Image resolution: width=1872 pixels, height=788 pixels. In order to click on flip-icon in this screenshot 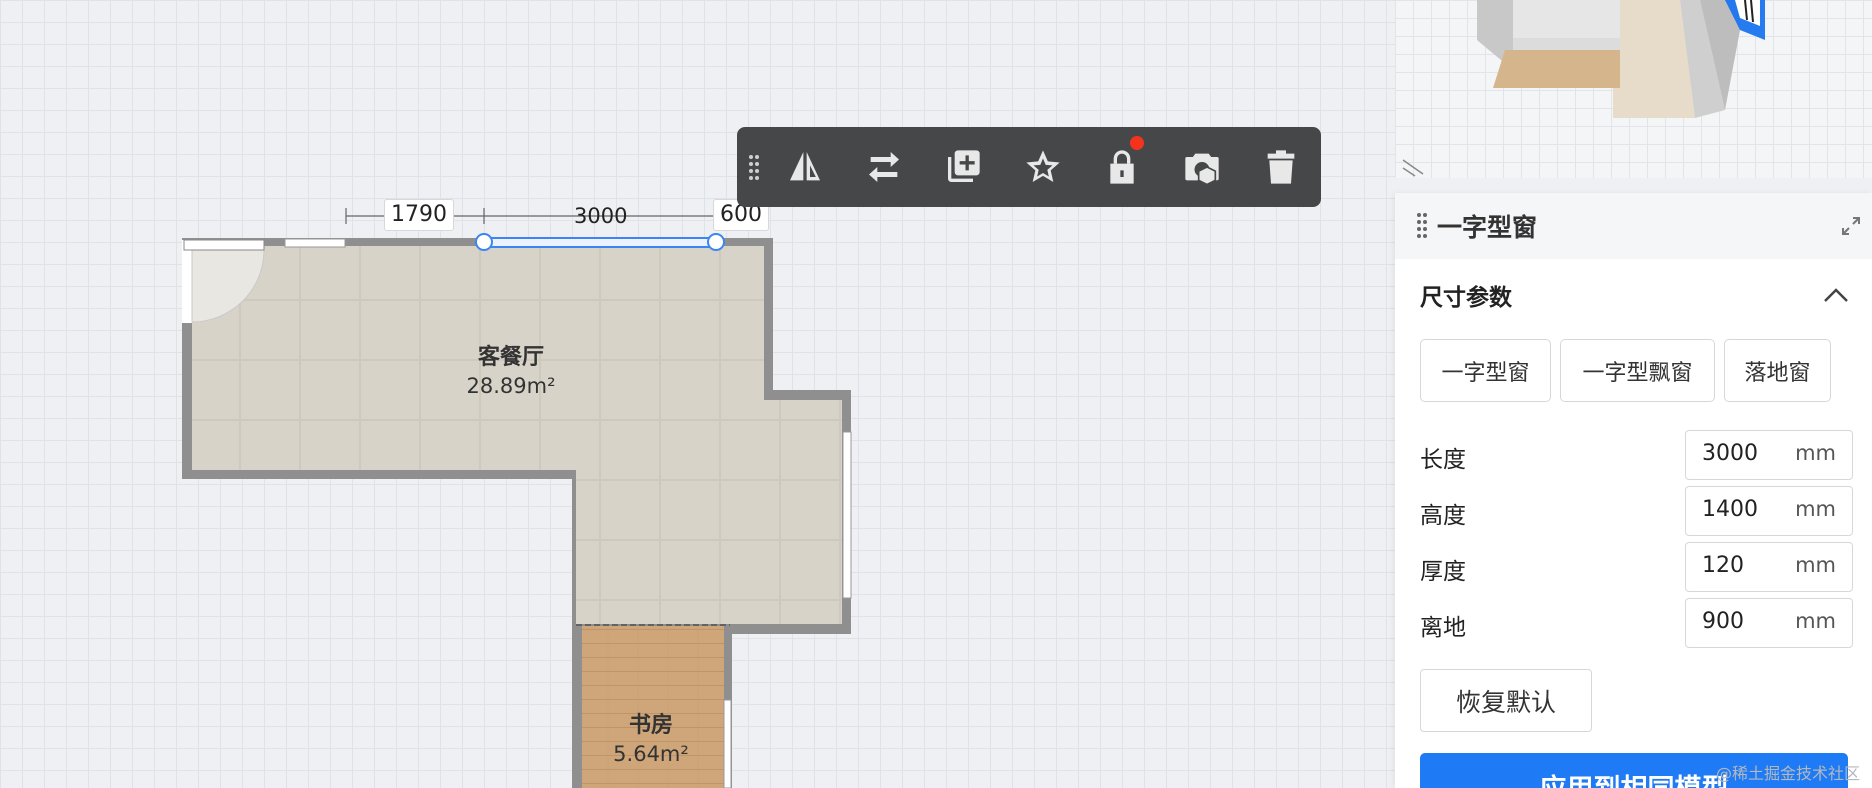, I will do `click(804, 166)`.